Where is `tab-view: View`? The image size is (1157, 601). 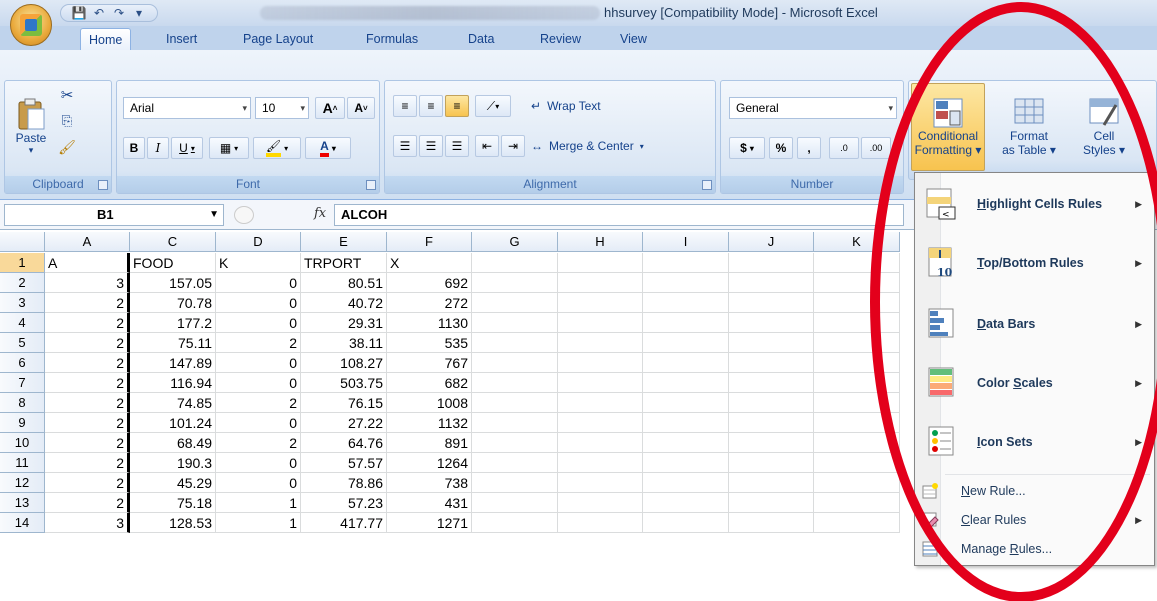
tab-view: View is located at coordinates (633, 39).